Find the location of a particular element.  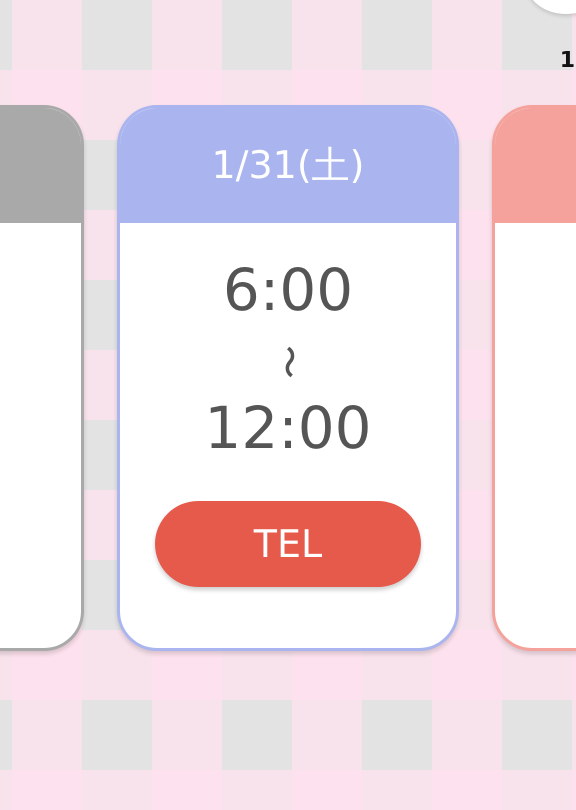

end-time: 12:00 is located at coordinates (288, 428).